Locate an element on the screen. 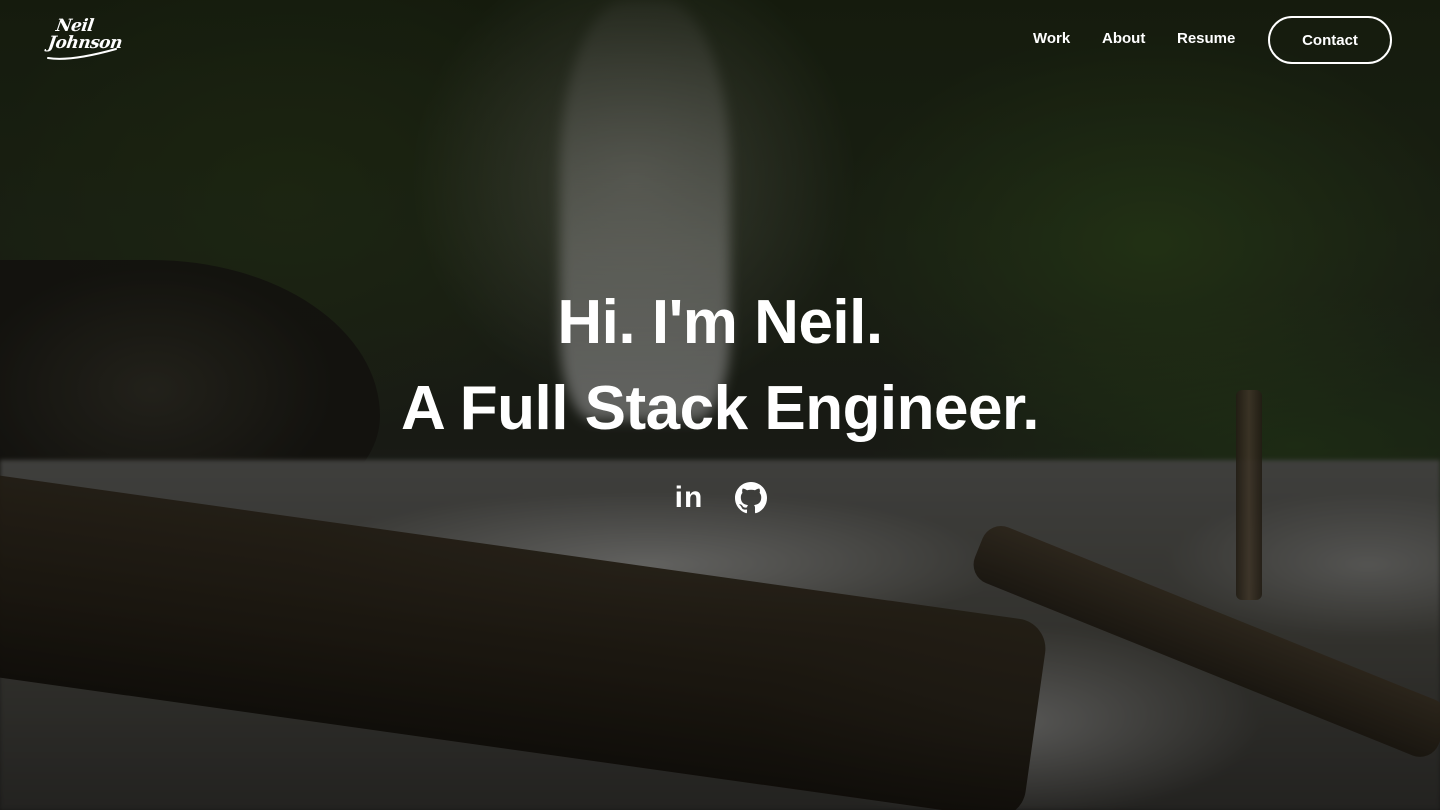  linkedin-link: in is located at coordinates (689, 498).